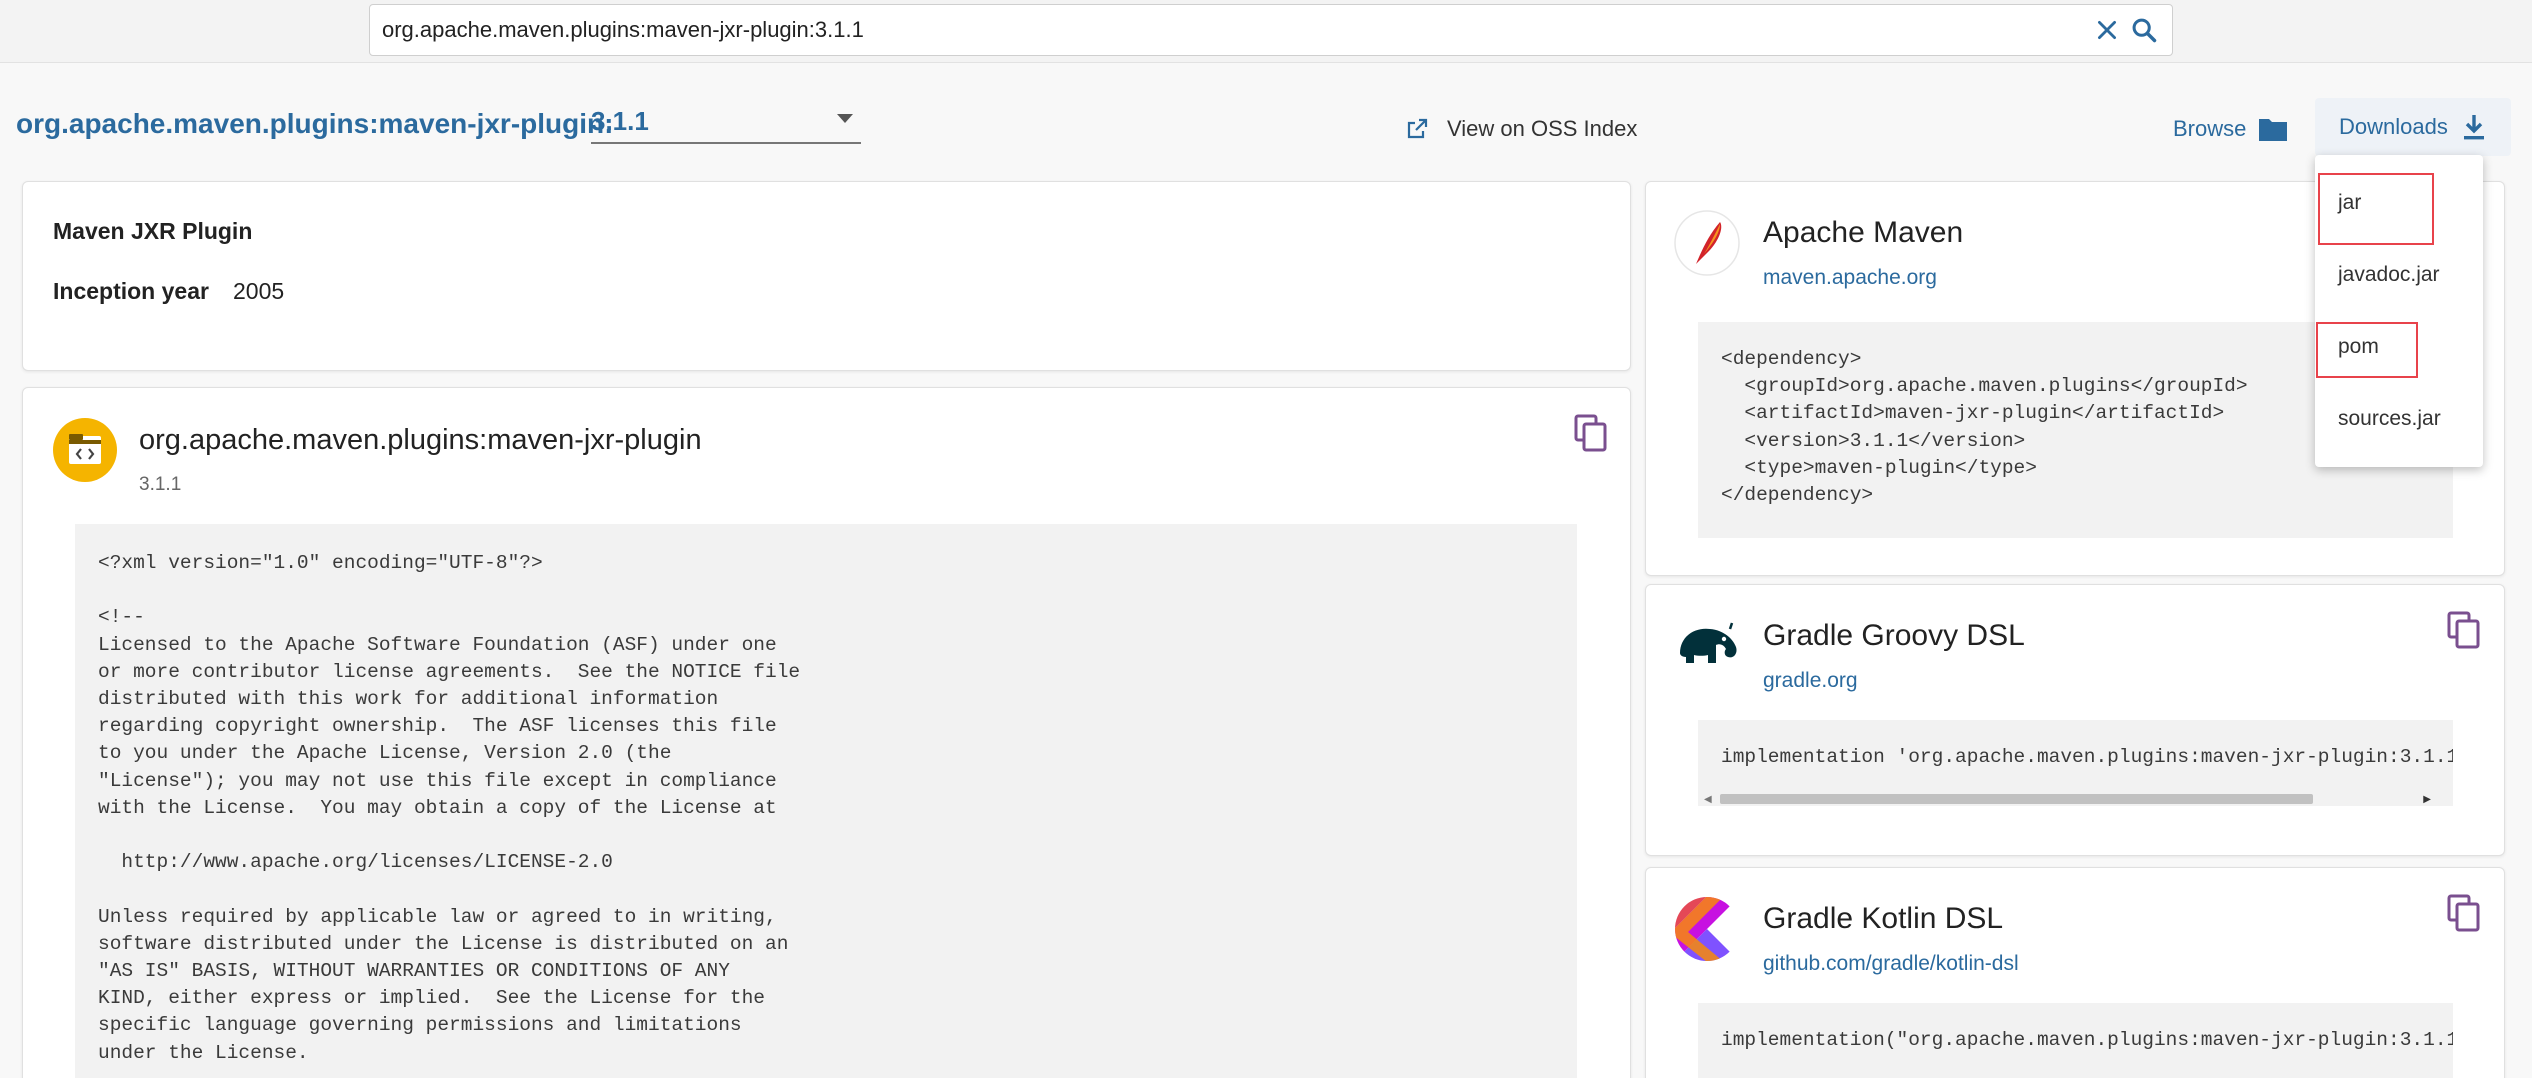  I want to click on horizontal-scrollbar: ◀ ▶, so click(2075, 798).